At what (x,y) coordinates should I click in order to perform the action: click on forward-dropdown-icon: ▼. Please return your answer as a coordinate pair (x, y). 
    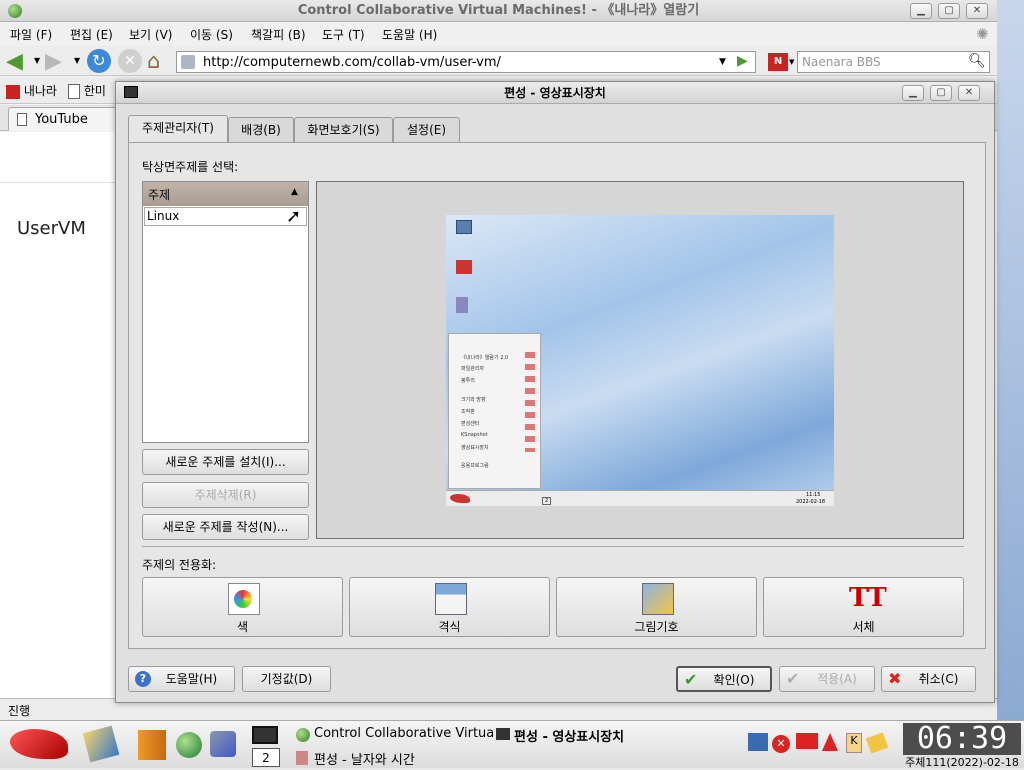
    Looking at the image, I should click on (77, 60).